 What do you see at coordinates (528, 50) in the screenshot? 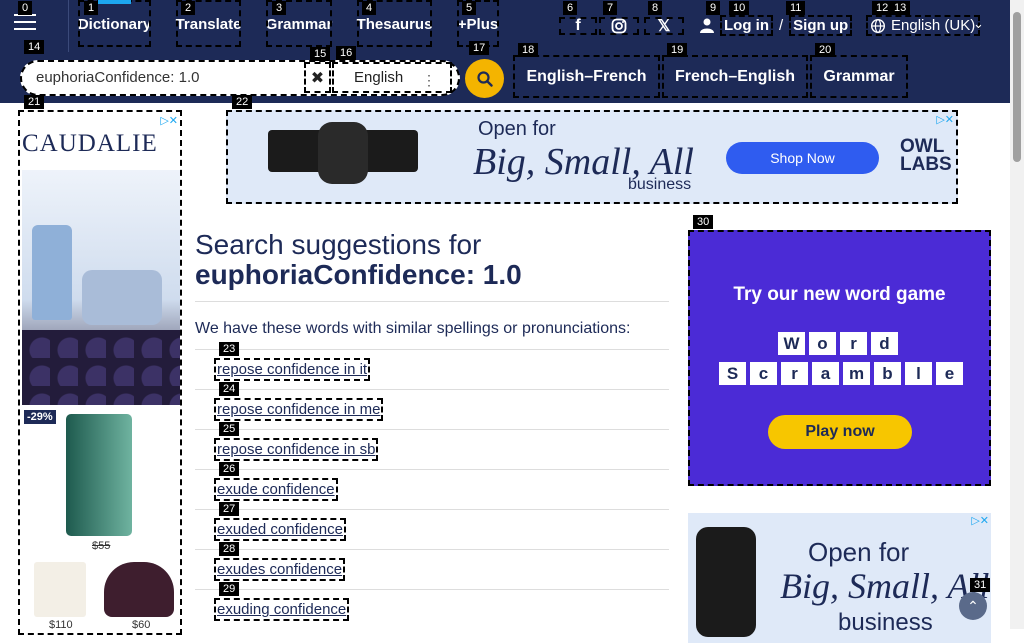
I see `badge: 18` at bounding box center [528, 50].